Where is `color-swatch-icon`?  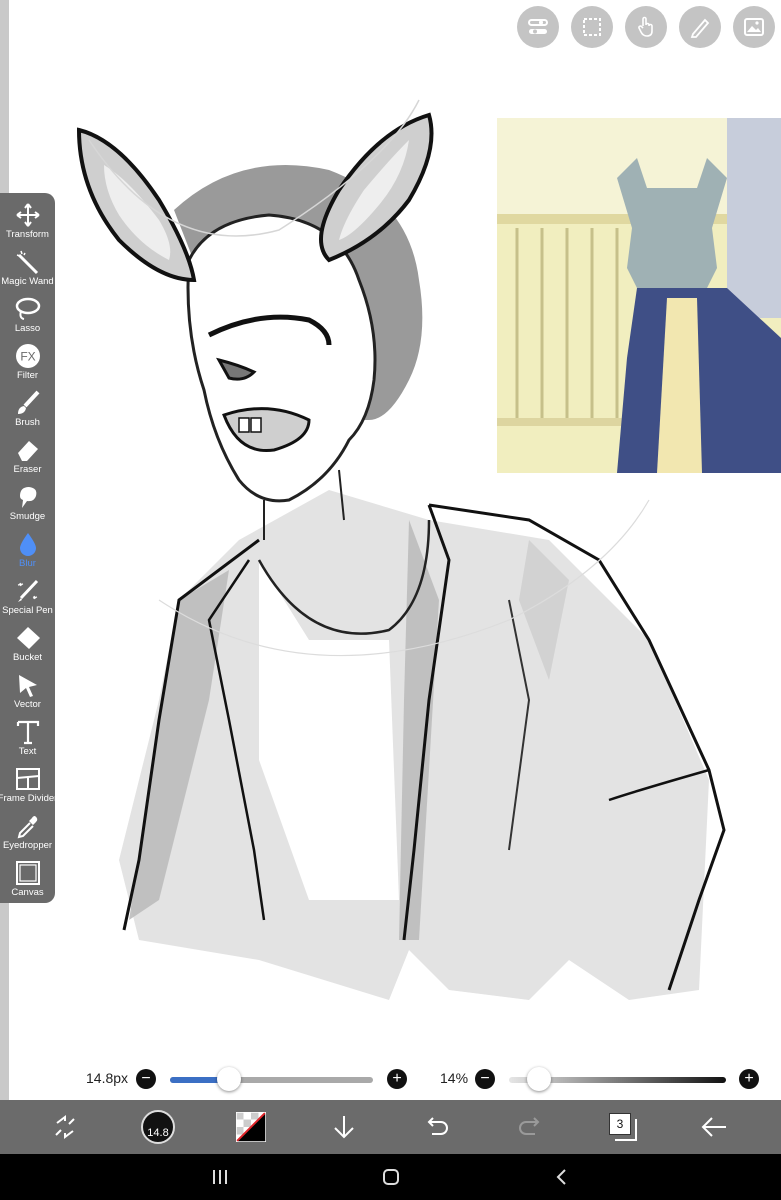
color-swatch-icon is located at coordinates (251, 1127).